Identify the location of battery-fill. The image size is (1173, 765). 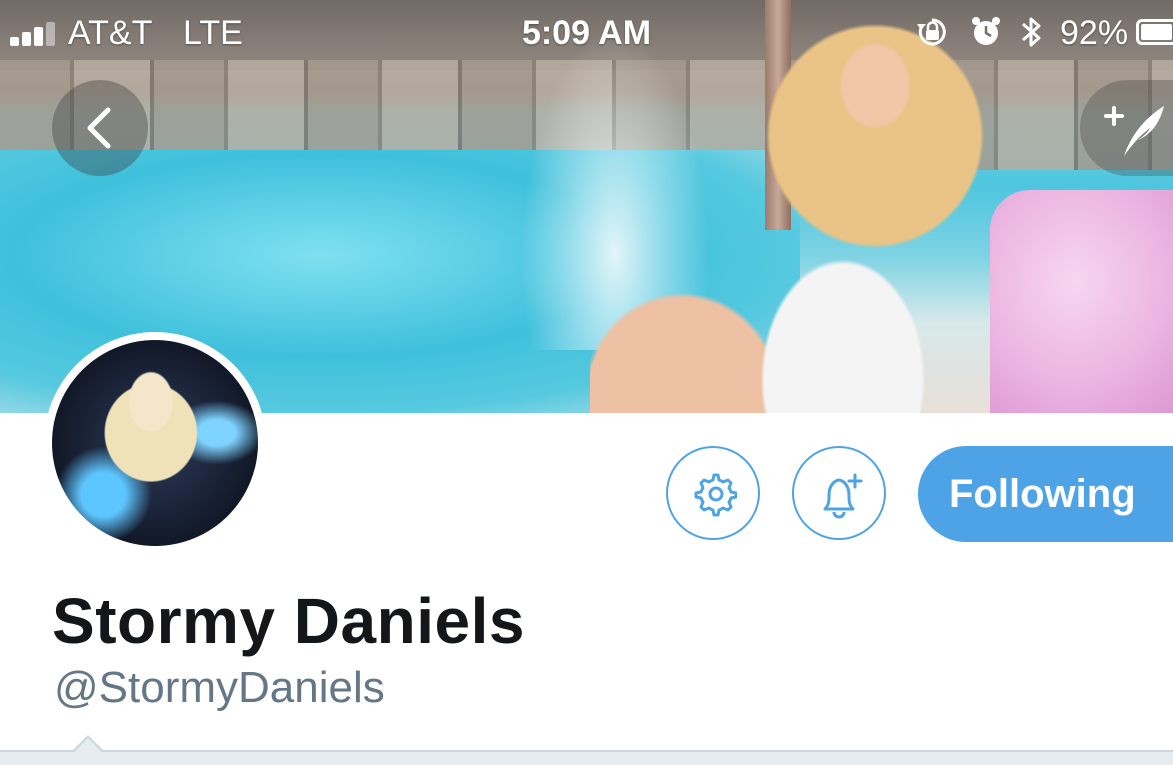
(1156, 32).